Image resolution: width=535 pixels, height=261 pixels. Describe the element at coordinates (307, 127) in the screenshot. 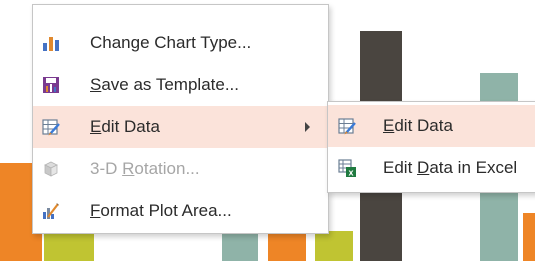

I see `submenu-arrow-icon` at that location.